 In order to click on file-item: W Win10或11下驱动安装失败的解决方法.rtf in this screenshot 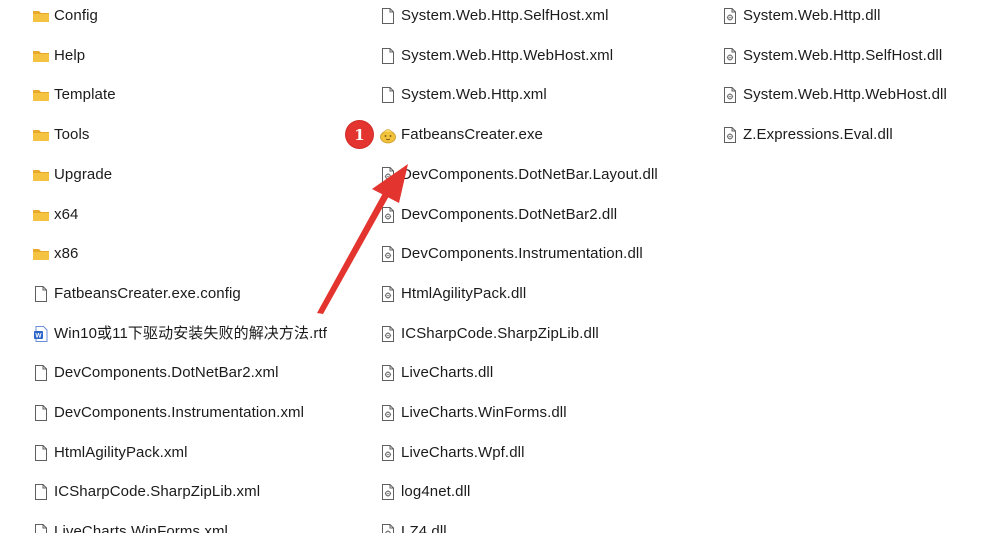, I will do `click(179, 334)`.